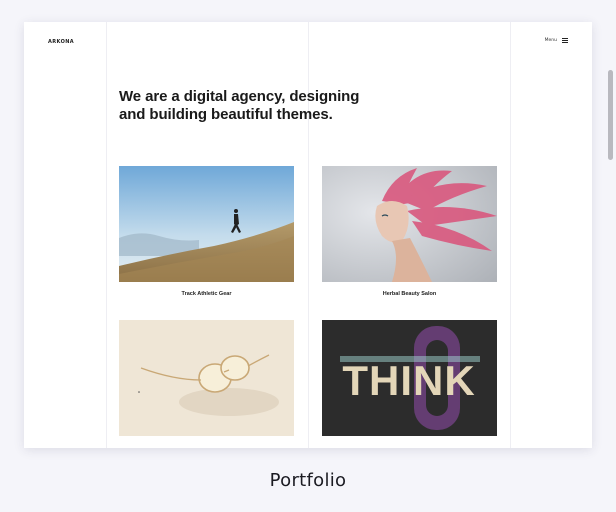 This screenshot has height=512, width=616. I want to click on portfolio-card-think: THINK, so click(409, 382).